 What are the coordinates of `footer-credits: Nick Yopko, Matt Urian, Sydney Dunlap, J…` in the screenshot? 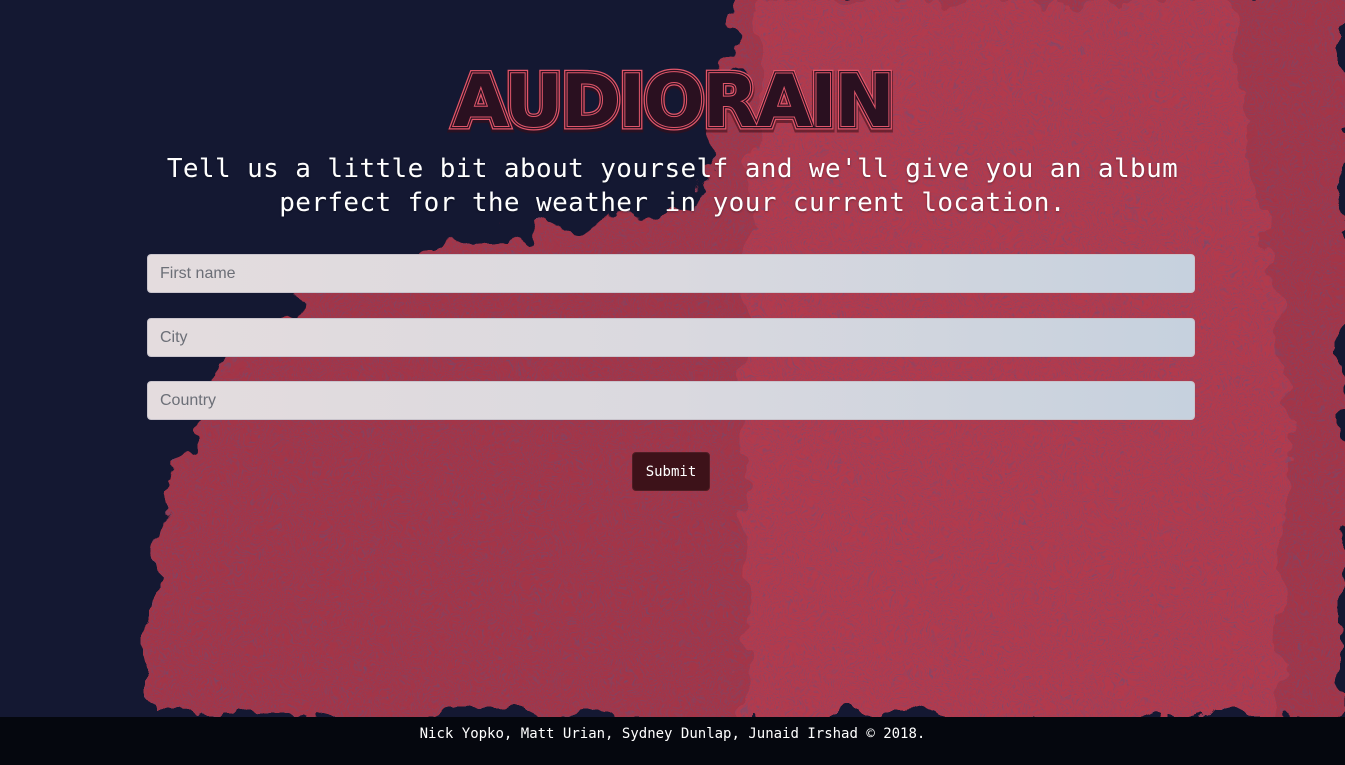 It's located at (672, 734).